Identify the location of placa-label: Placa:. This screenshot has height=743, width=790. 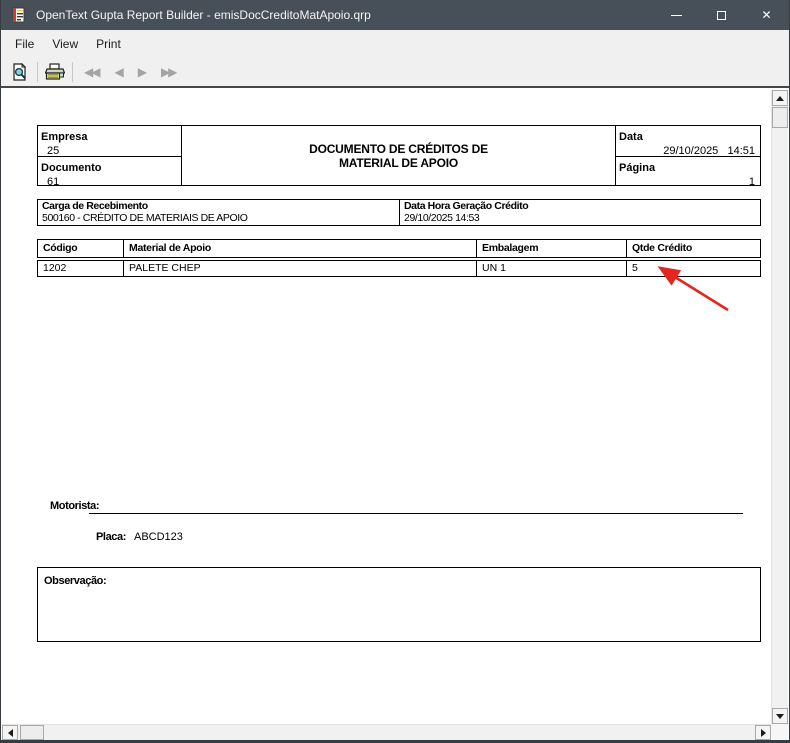
(111, 537).